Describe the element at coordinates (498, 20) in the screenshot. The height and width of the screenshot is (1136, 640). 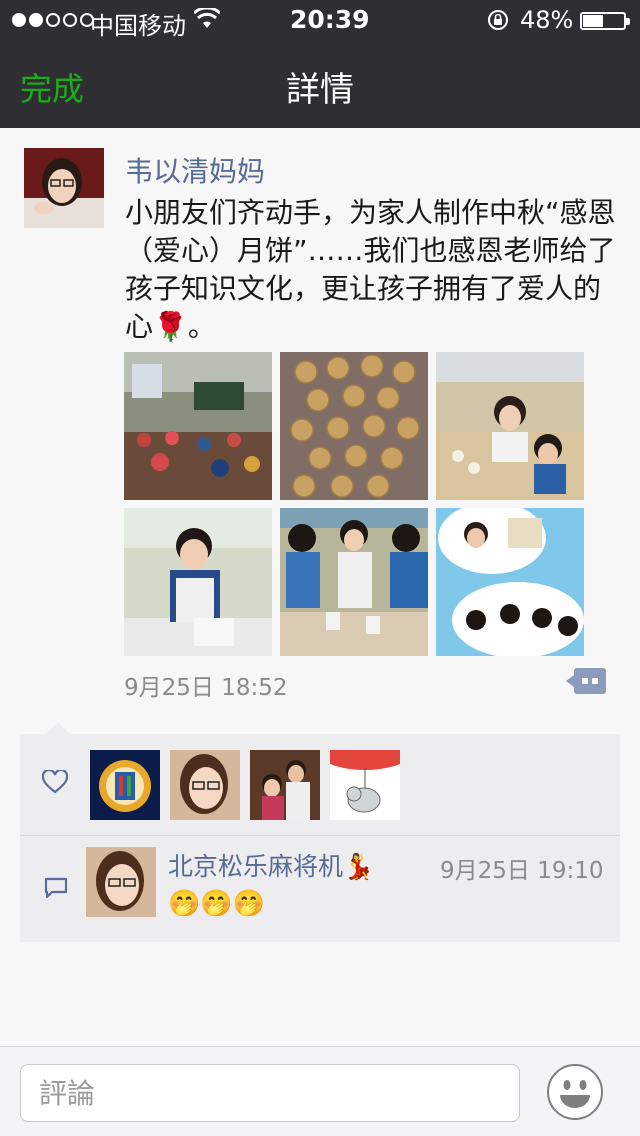
I see `orientation-lock-icon` at that location.